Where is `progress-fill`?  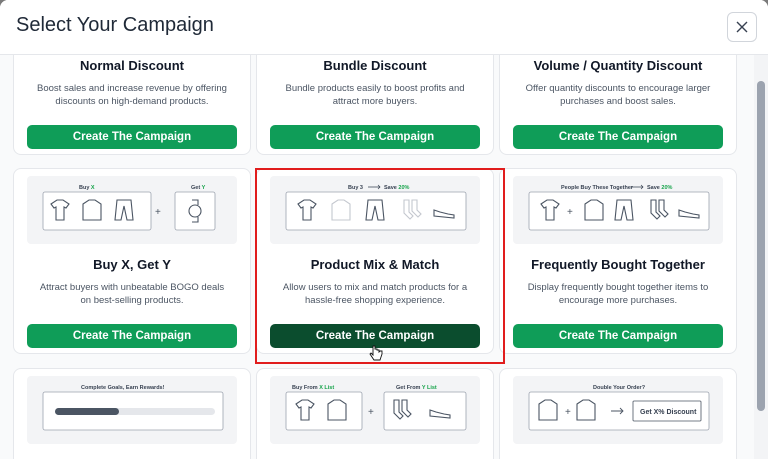
progress-fill is located at coordinates (87, 411).